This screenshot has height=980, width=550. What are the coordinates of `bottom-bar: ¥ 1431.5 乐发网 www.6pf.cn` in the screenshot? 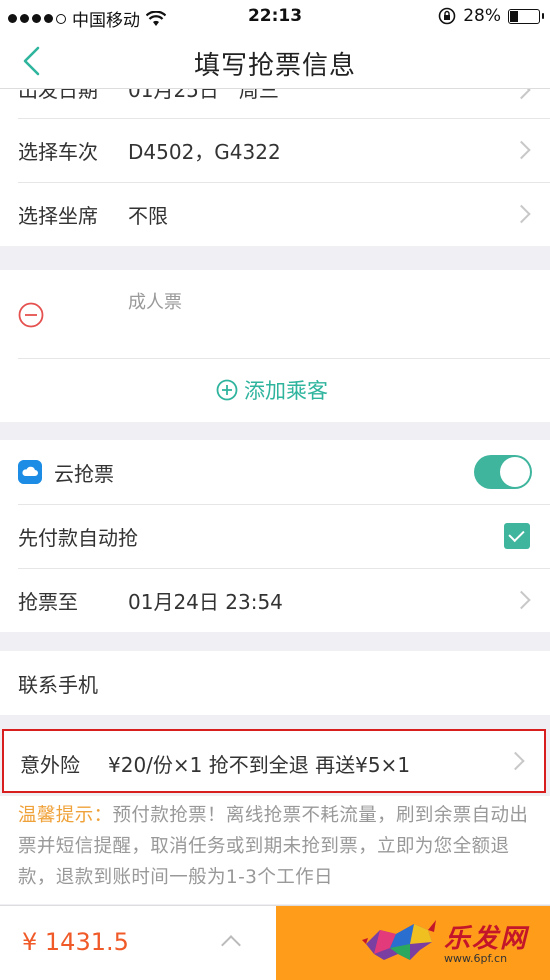 It's located at (275, 942).